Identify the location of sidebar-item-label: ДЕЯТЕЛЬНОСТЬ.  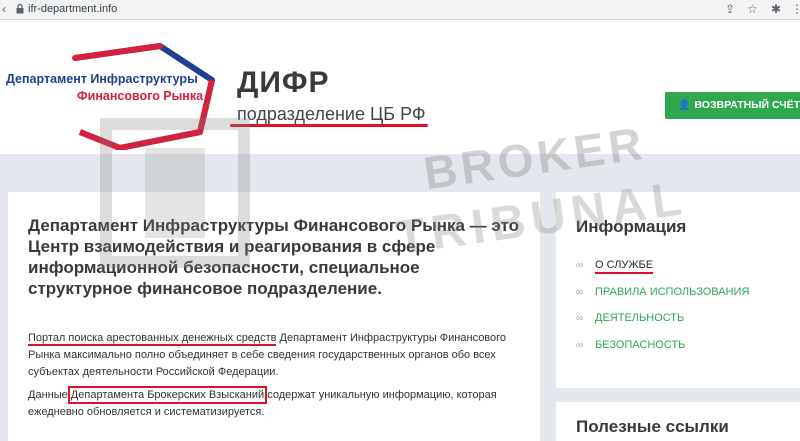
(640, 318).